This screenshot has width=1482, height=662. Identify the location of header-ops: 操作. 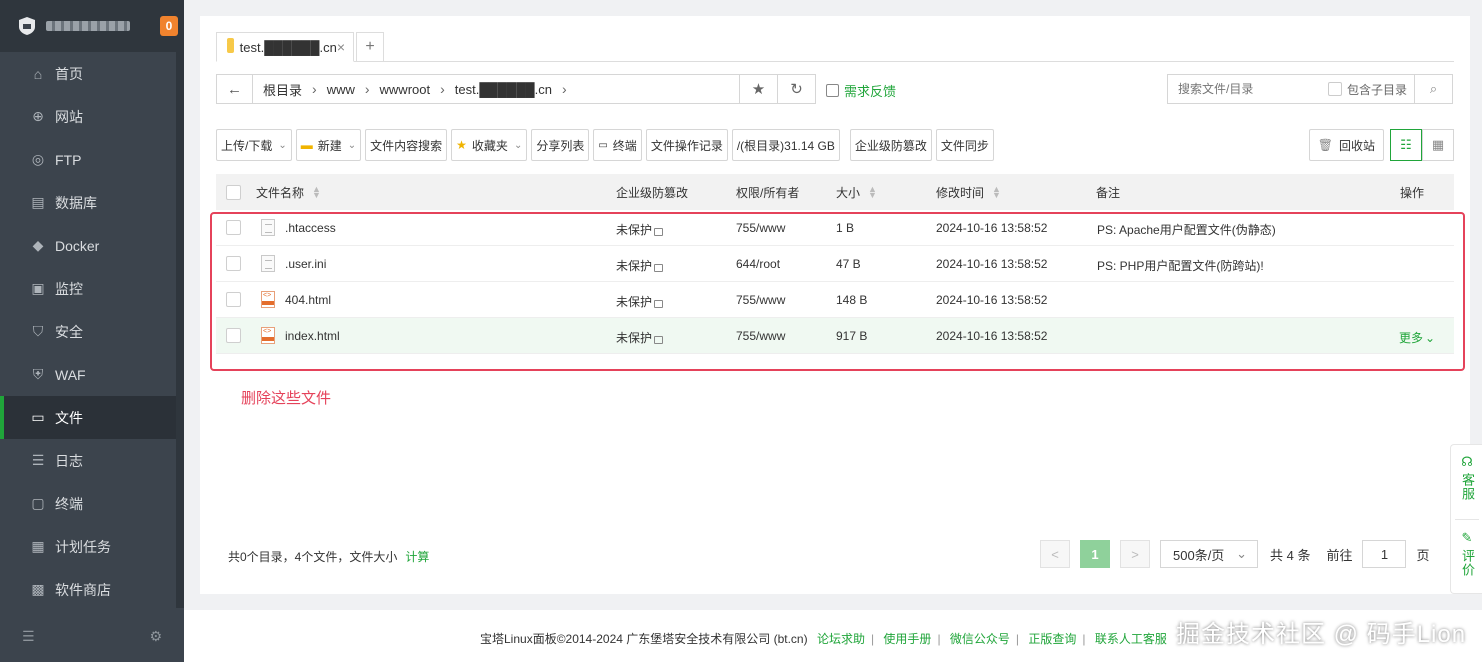
(1412, 192).